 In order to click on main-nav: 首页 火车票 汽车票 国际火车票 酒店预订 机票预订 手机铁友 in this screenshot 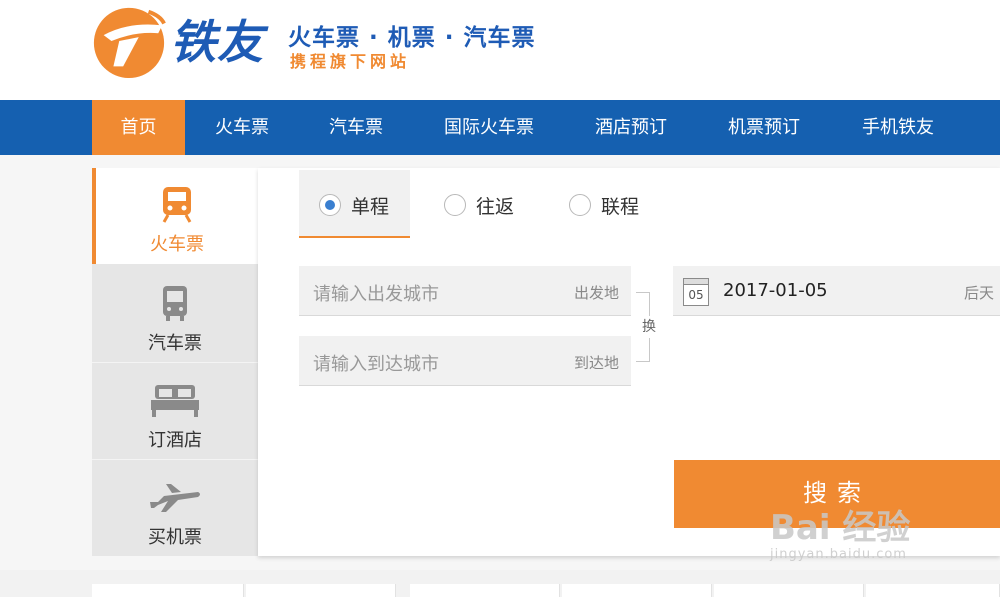, I will do `click(500, 127)`.